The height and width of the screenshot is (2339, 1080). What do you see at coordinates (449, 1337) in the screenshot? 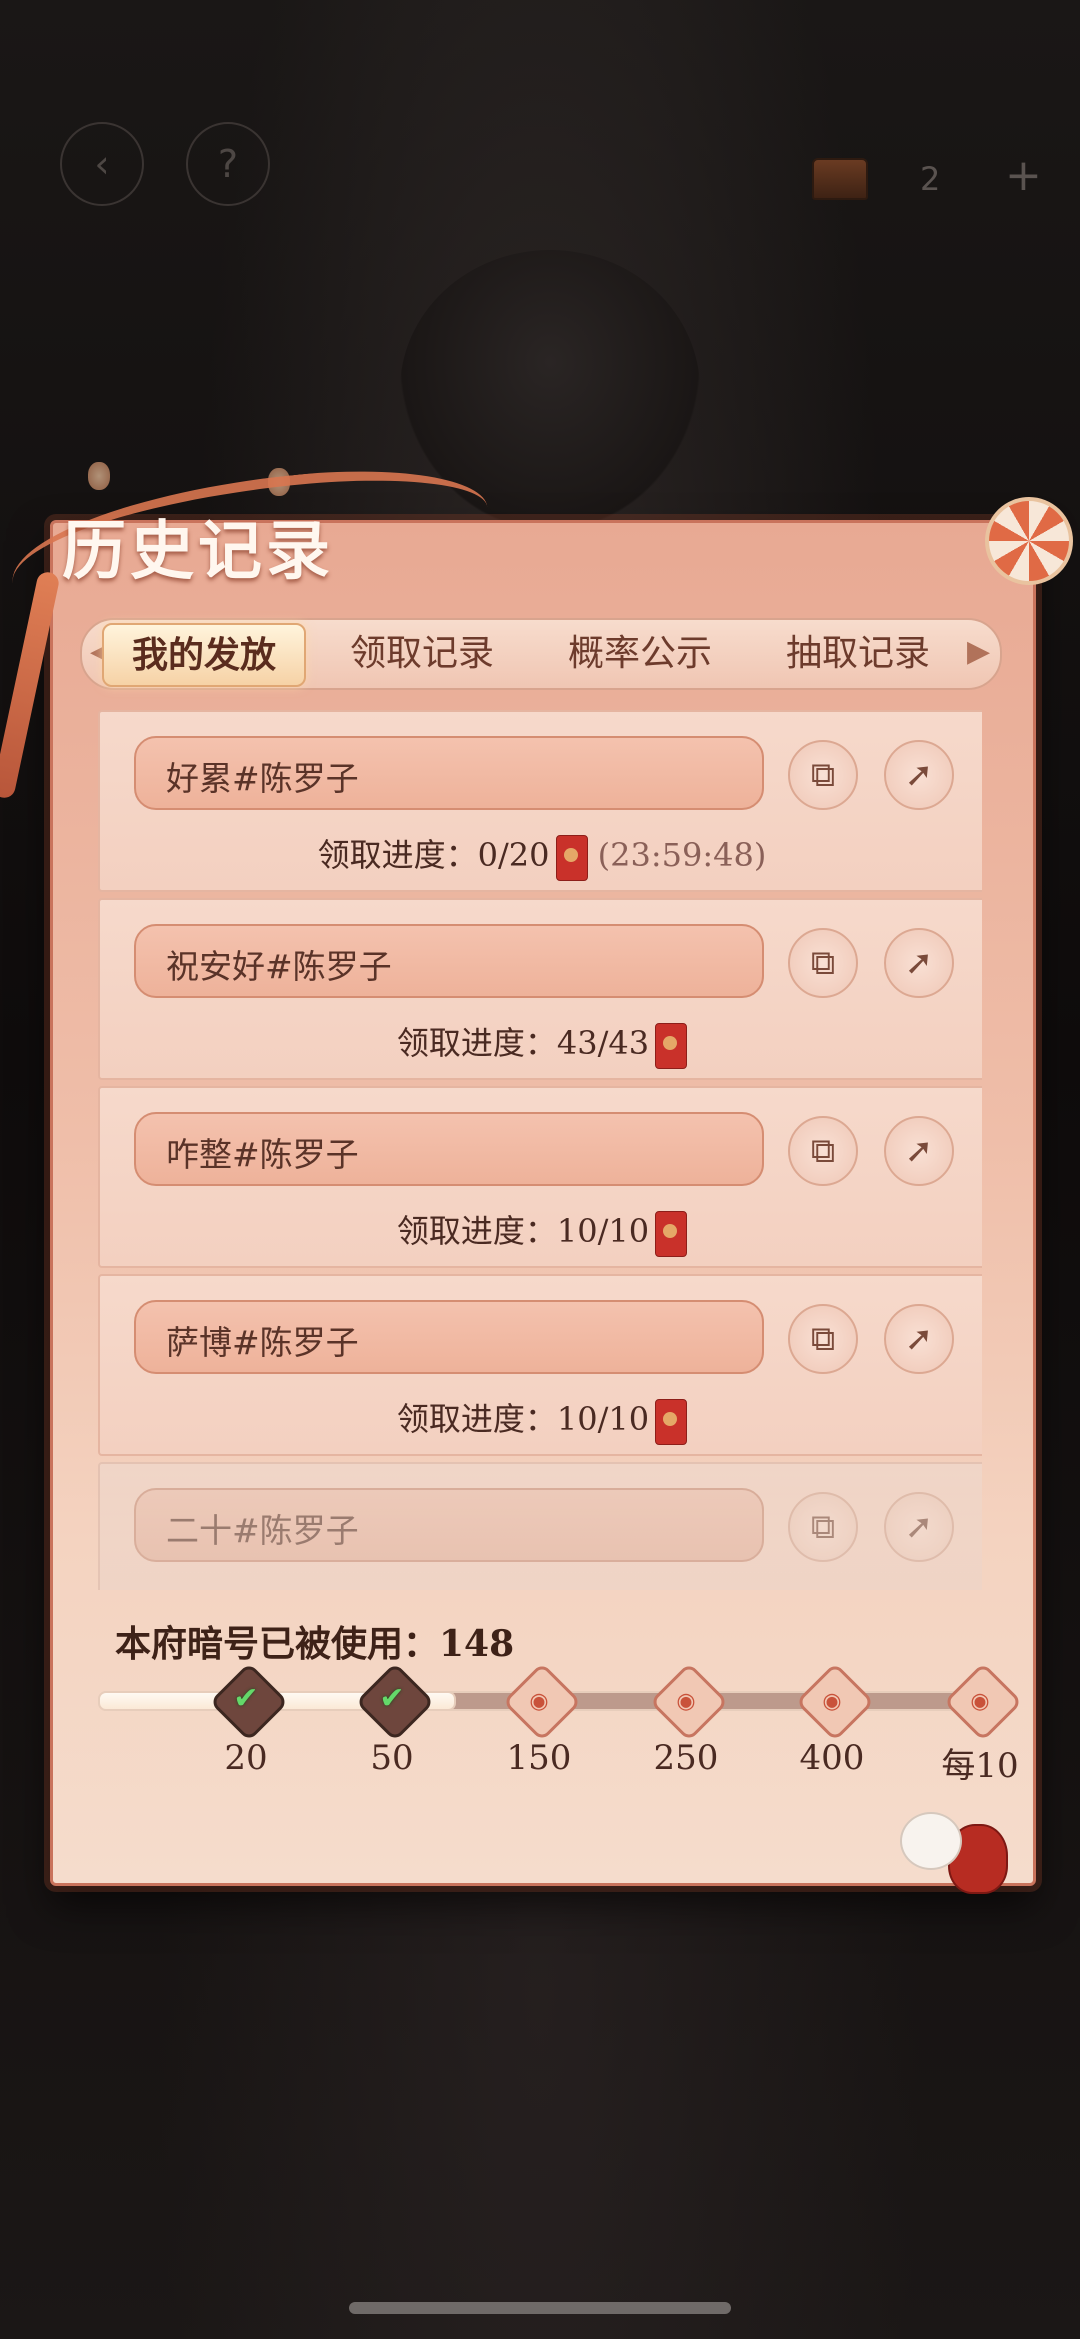
I see `record-name-bar: 萨博#陈罗子` at bounding box center [449, 1337].